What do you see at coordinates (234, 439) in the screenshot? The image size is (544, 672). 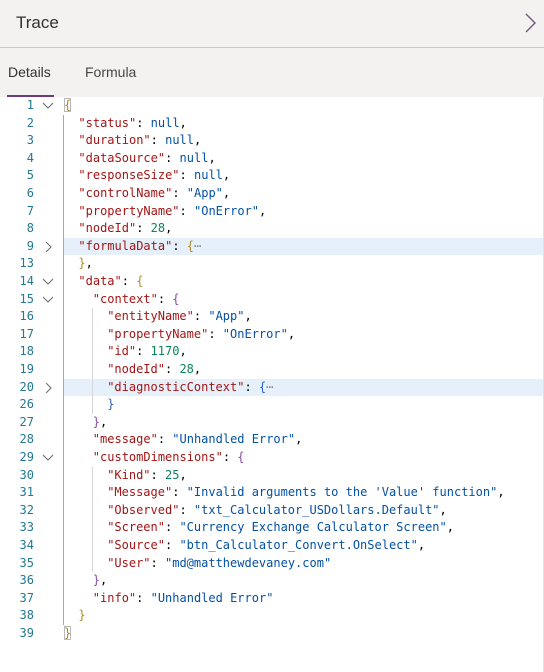 I see `json-value-string: "Unhandled Error"` at bounding box center [234, 439].